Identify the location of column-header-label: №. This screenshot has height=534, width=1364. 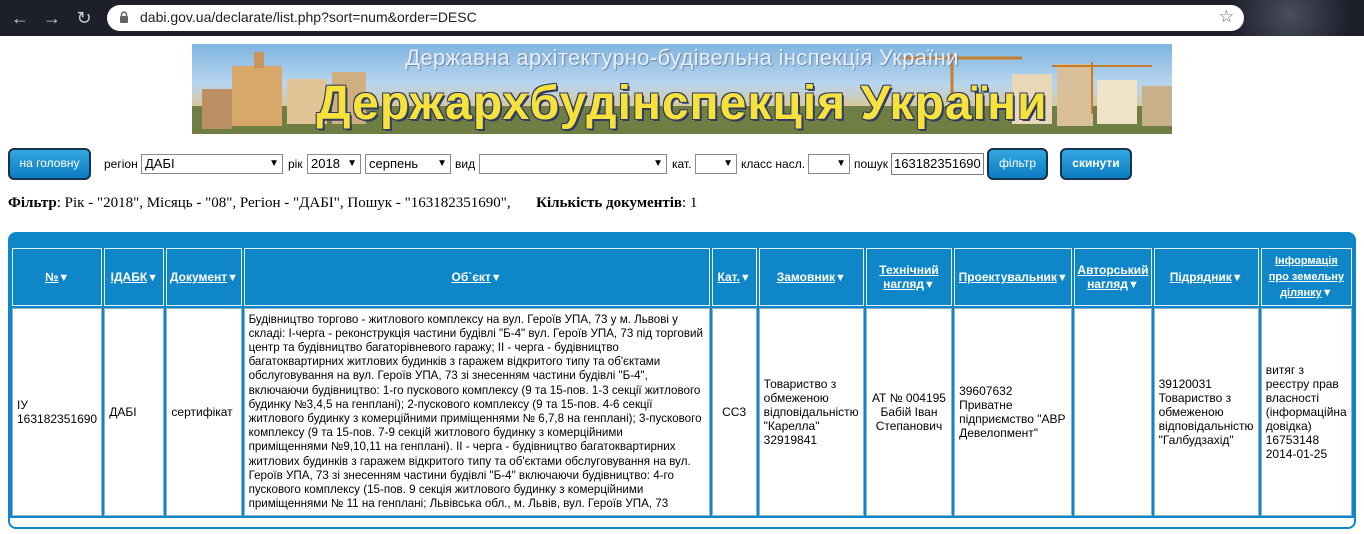
(51, 277).